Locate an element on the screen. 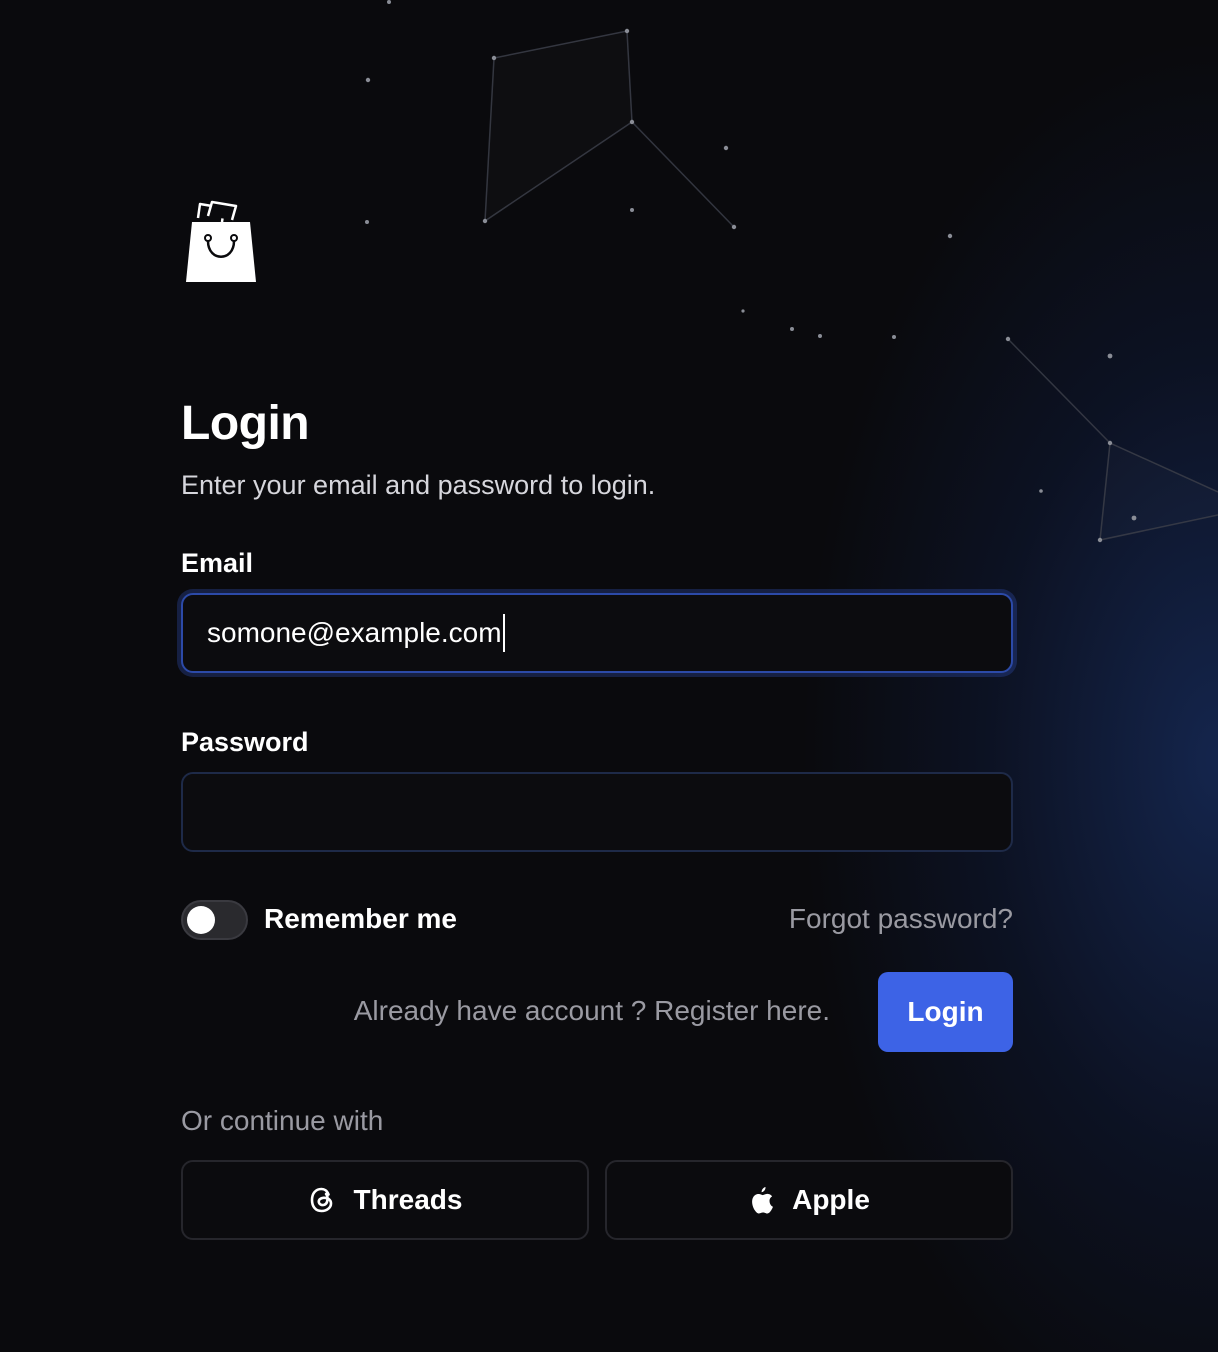  password-field is located at coordinates (597, 812).